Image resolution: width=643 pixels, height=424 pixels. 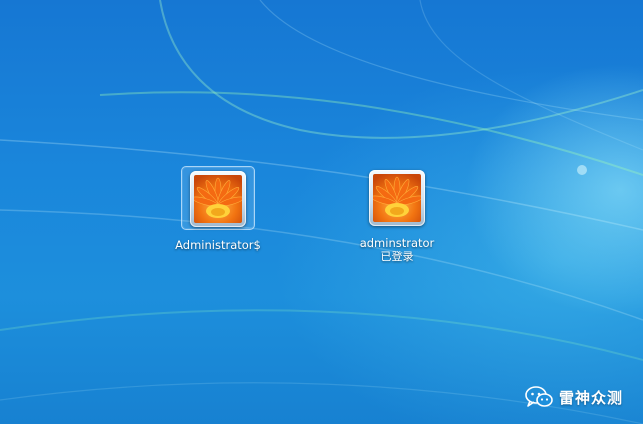 I want to click on user-tile-administrator-dollar: Administrator$, so click(x=218, y=209).